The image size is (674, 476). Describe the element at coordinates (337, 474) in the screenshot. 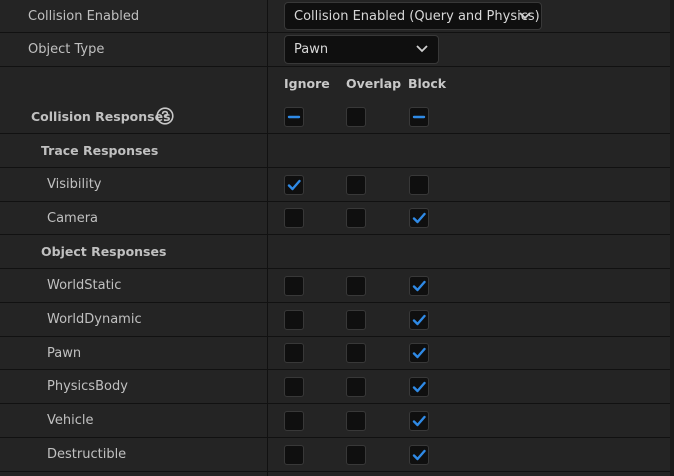

I see `bottom-row` at that location.